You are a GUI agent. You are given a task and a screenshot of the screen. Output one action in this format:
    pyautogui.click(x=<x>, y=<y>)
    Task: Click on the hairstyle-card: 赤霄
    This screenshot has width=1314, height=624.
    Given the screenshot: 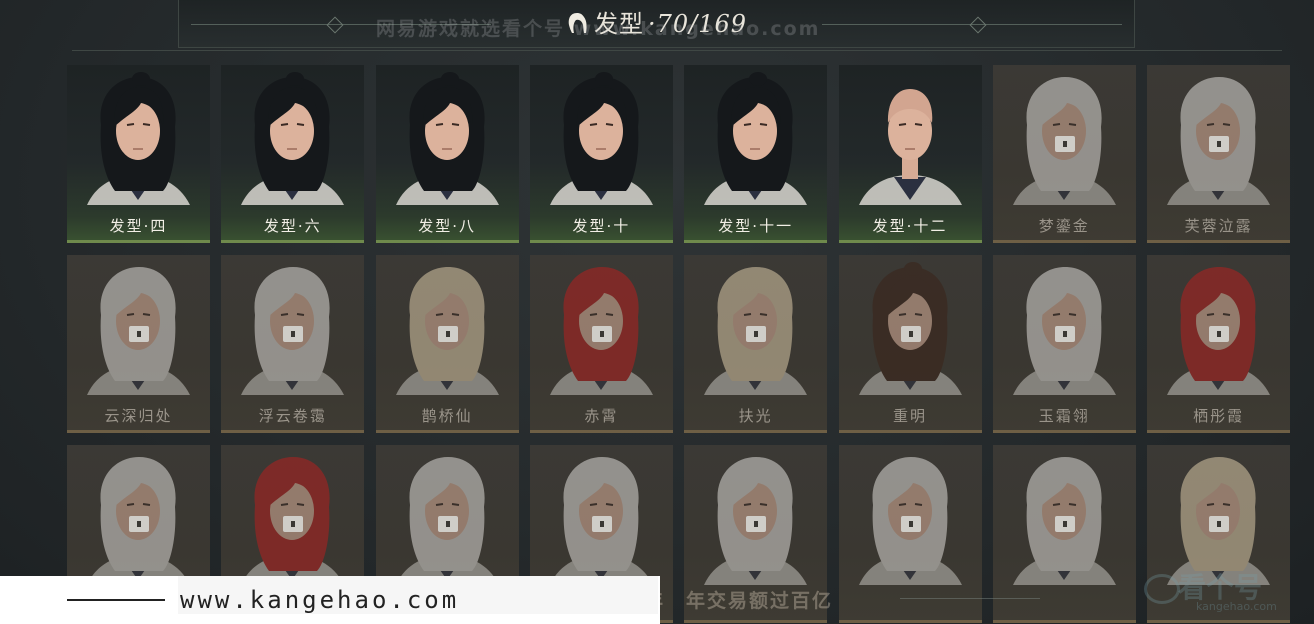 What is the action you would take?
    pyautogui.click(x=601, y=344)
    